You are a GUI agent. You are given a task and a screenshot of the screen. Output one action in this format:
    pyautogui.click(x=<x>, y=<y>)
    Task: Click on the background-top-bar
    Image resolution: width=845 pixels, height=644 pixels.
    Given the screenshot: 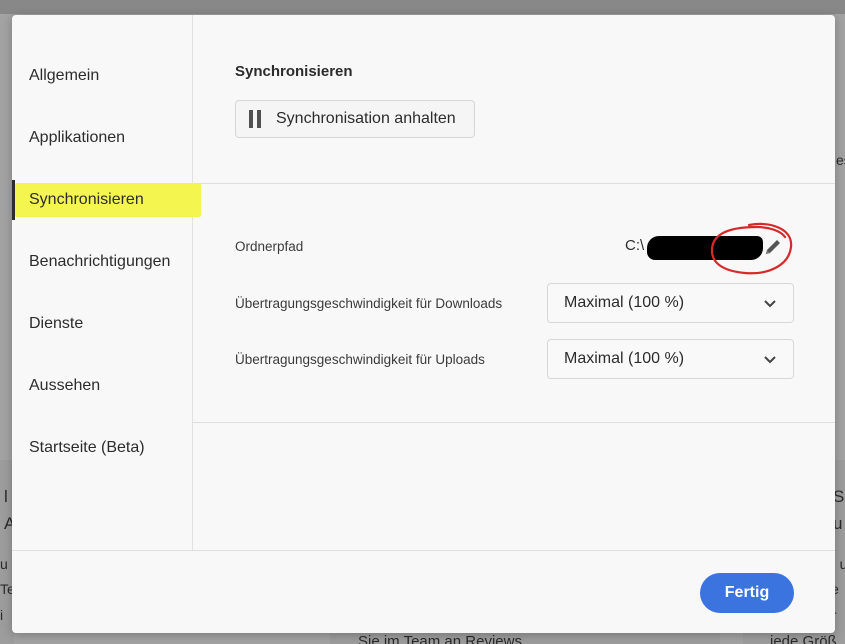 What is the action you would take?
    pyautogui.click(x=422, y=7)
    